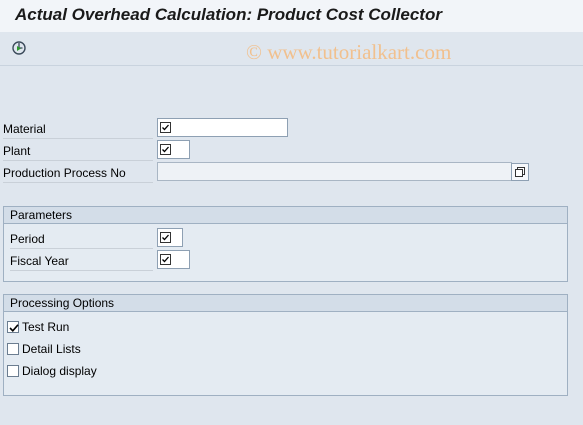 This screenshot has height=425, width=583. I want to click on material-label: Material, so click(78, 129).